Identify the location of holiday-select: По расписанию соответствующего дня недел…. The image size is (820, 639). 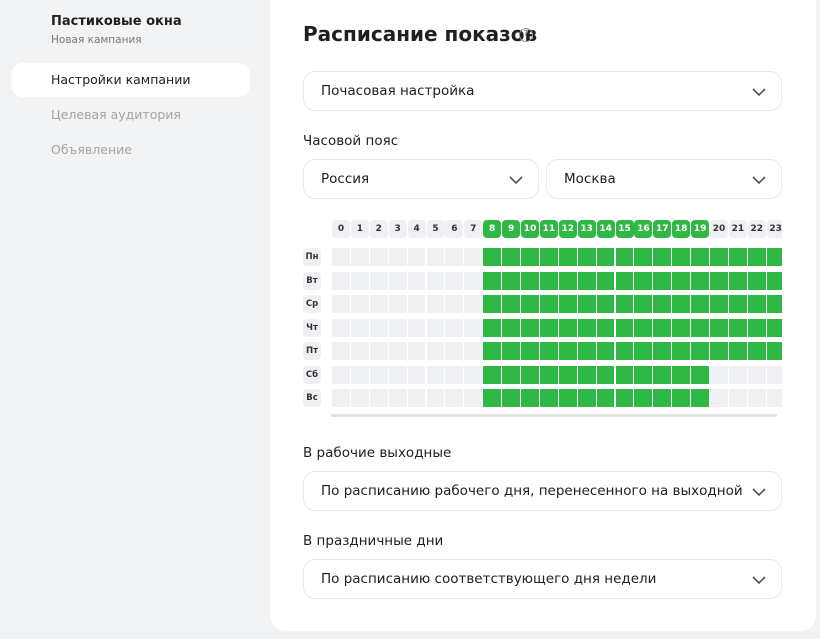
(542, 579).